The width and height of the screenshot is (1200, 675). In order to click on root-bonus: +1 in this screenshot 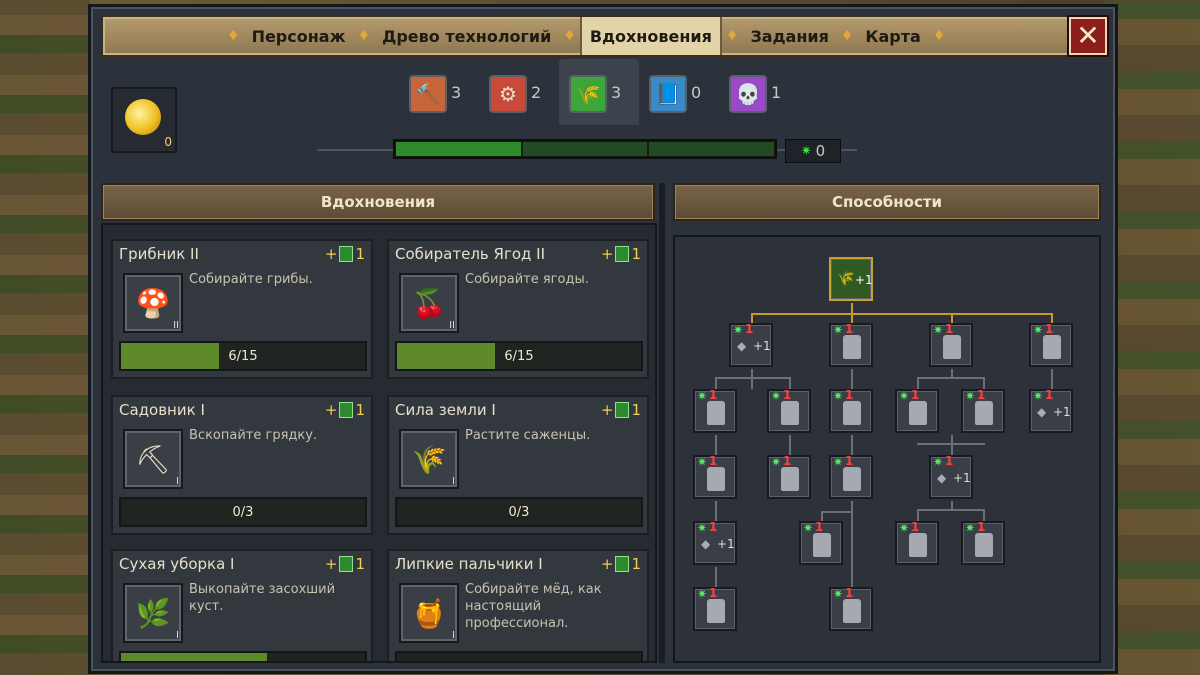, I will do `click(864, 280)`.